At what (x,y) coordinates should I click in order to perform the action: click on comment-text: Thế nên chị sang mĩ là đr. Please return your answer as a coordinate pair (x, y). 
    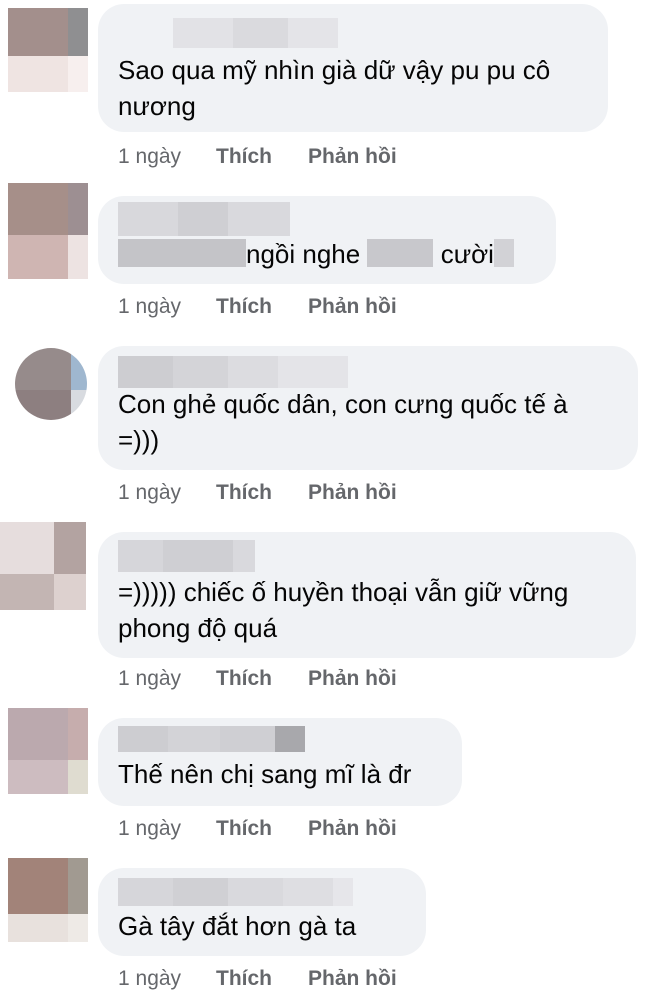
    Looking at the image, I should click on (265, 774).